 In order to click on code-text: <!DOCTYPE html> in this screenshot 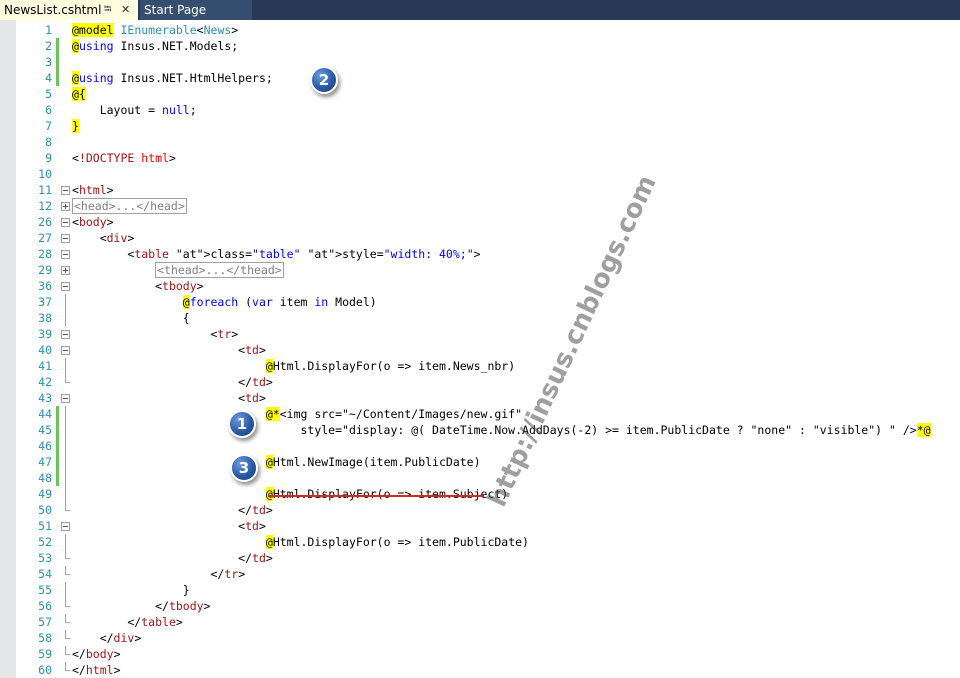, I will do `click(124, 158)`.